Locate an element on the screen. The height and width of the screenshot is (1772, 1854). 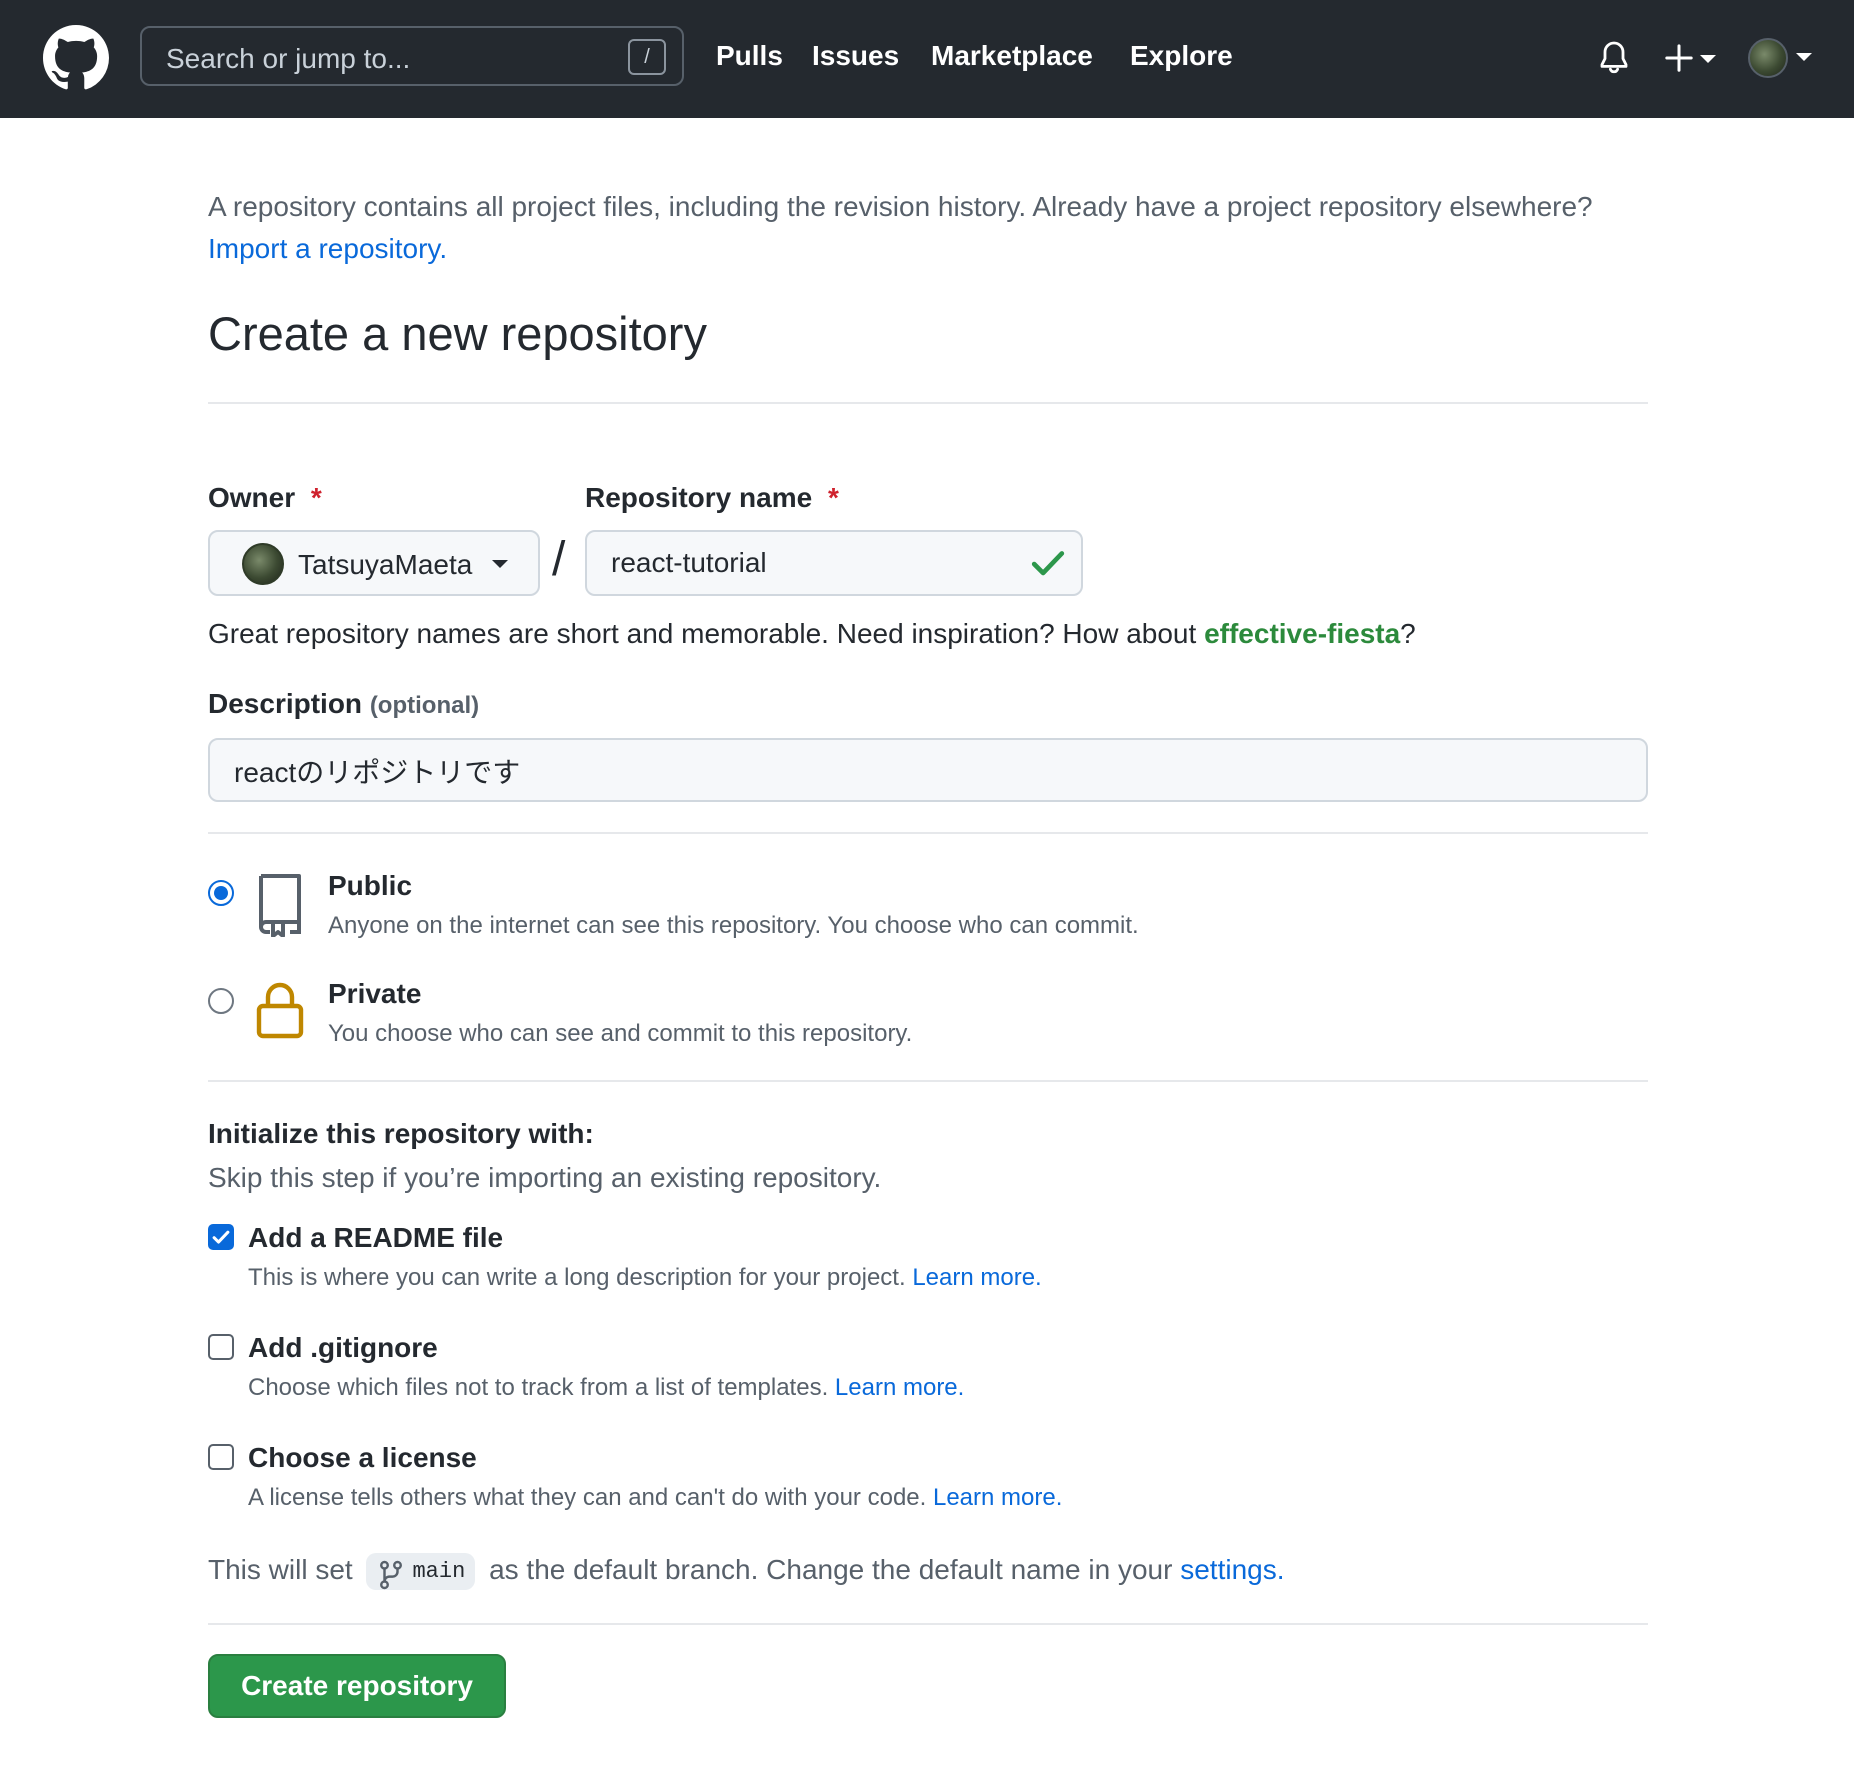
repository-name-label: Repository name * is located at coordinates (712, 497).